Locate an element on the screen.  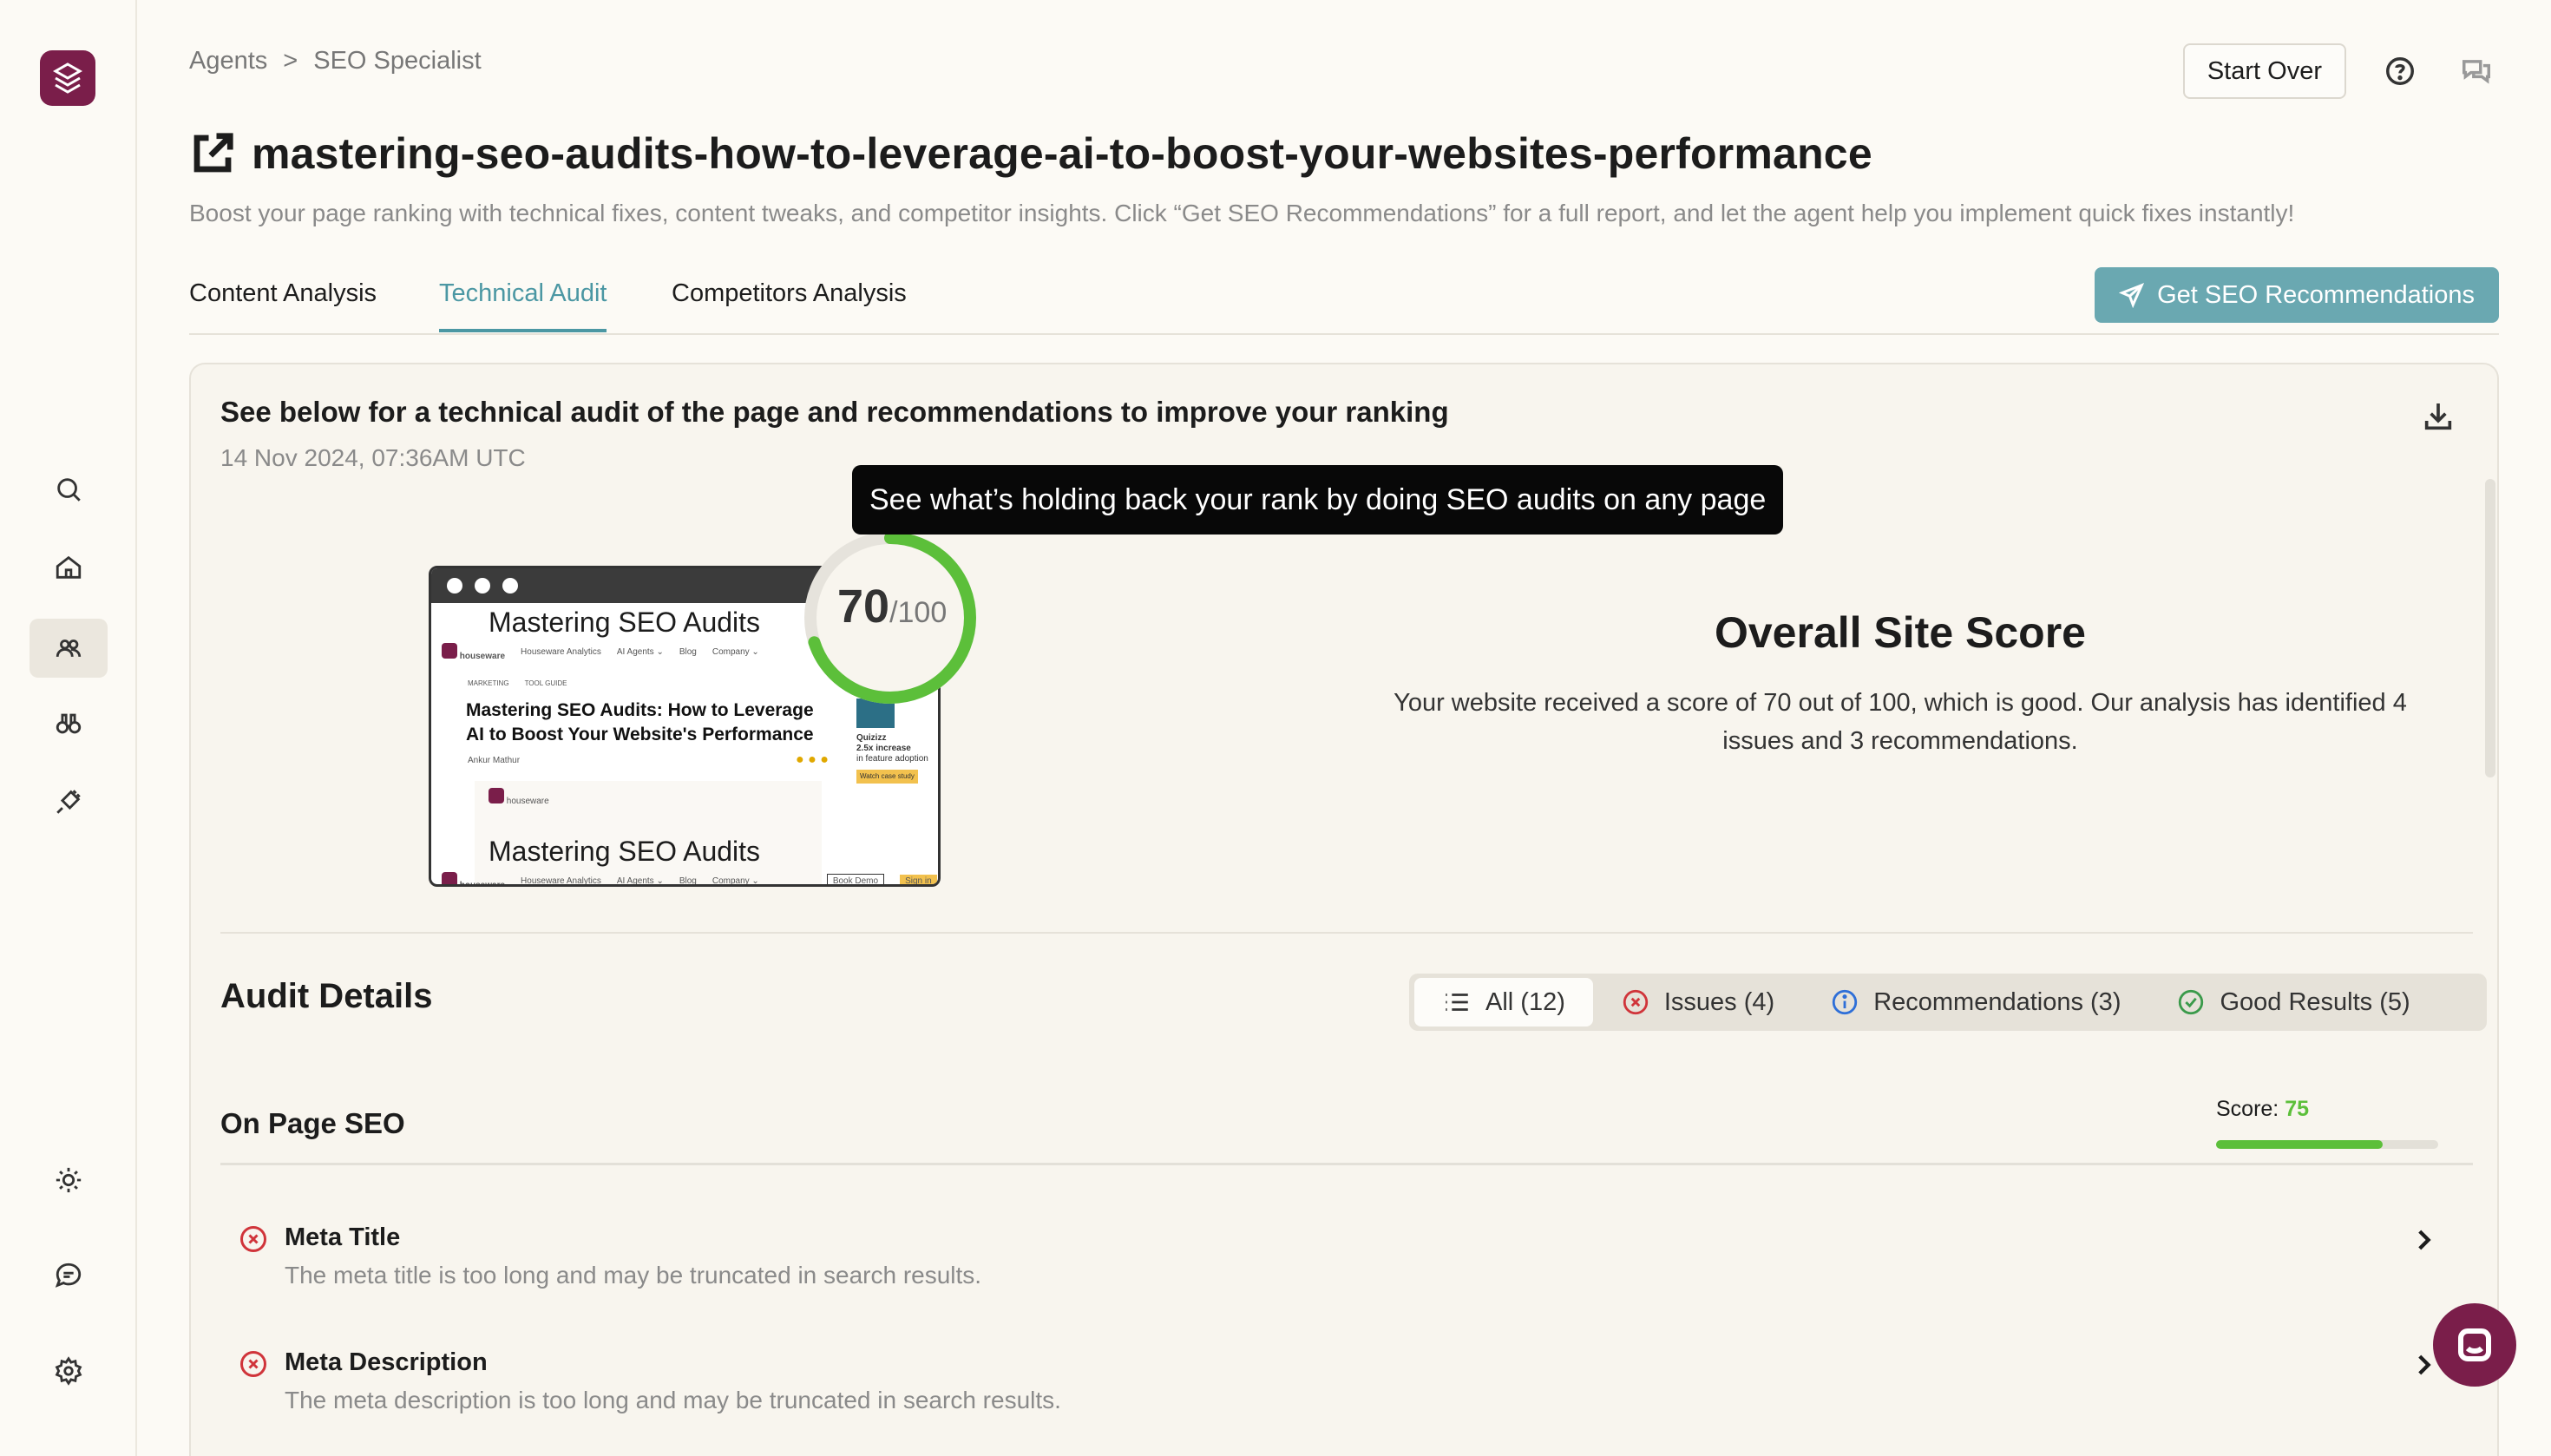
section-score-value: 75 is located at coordinates (2297, 1109).